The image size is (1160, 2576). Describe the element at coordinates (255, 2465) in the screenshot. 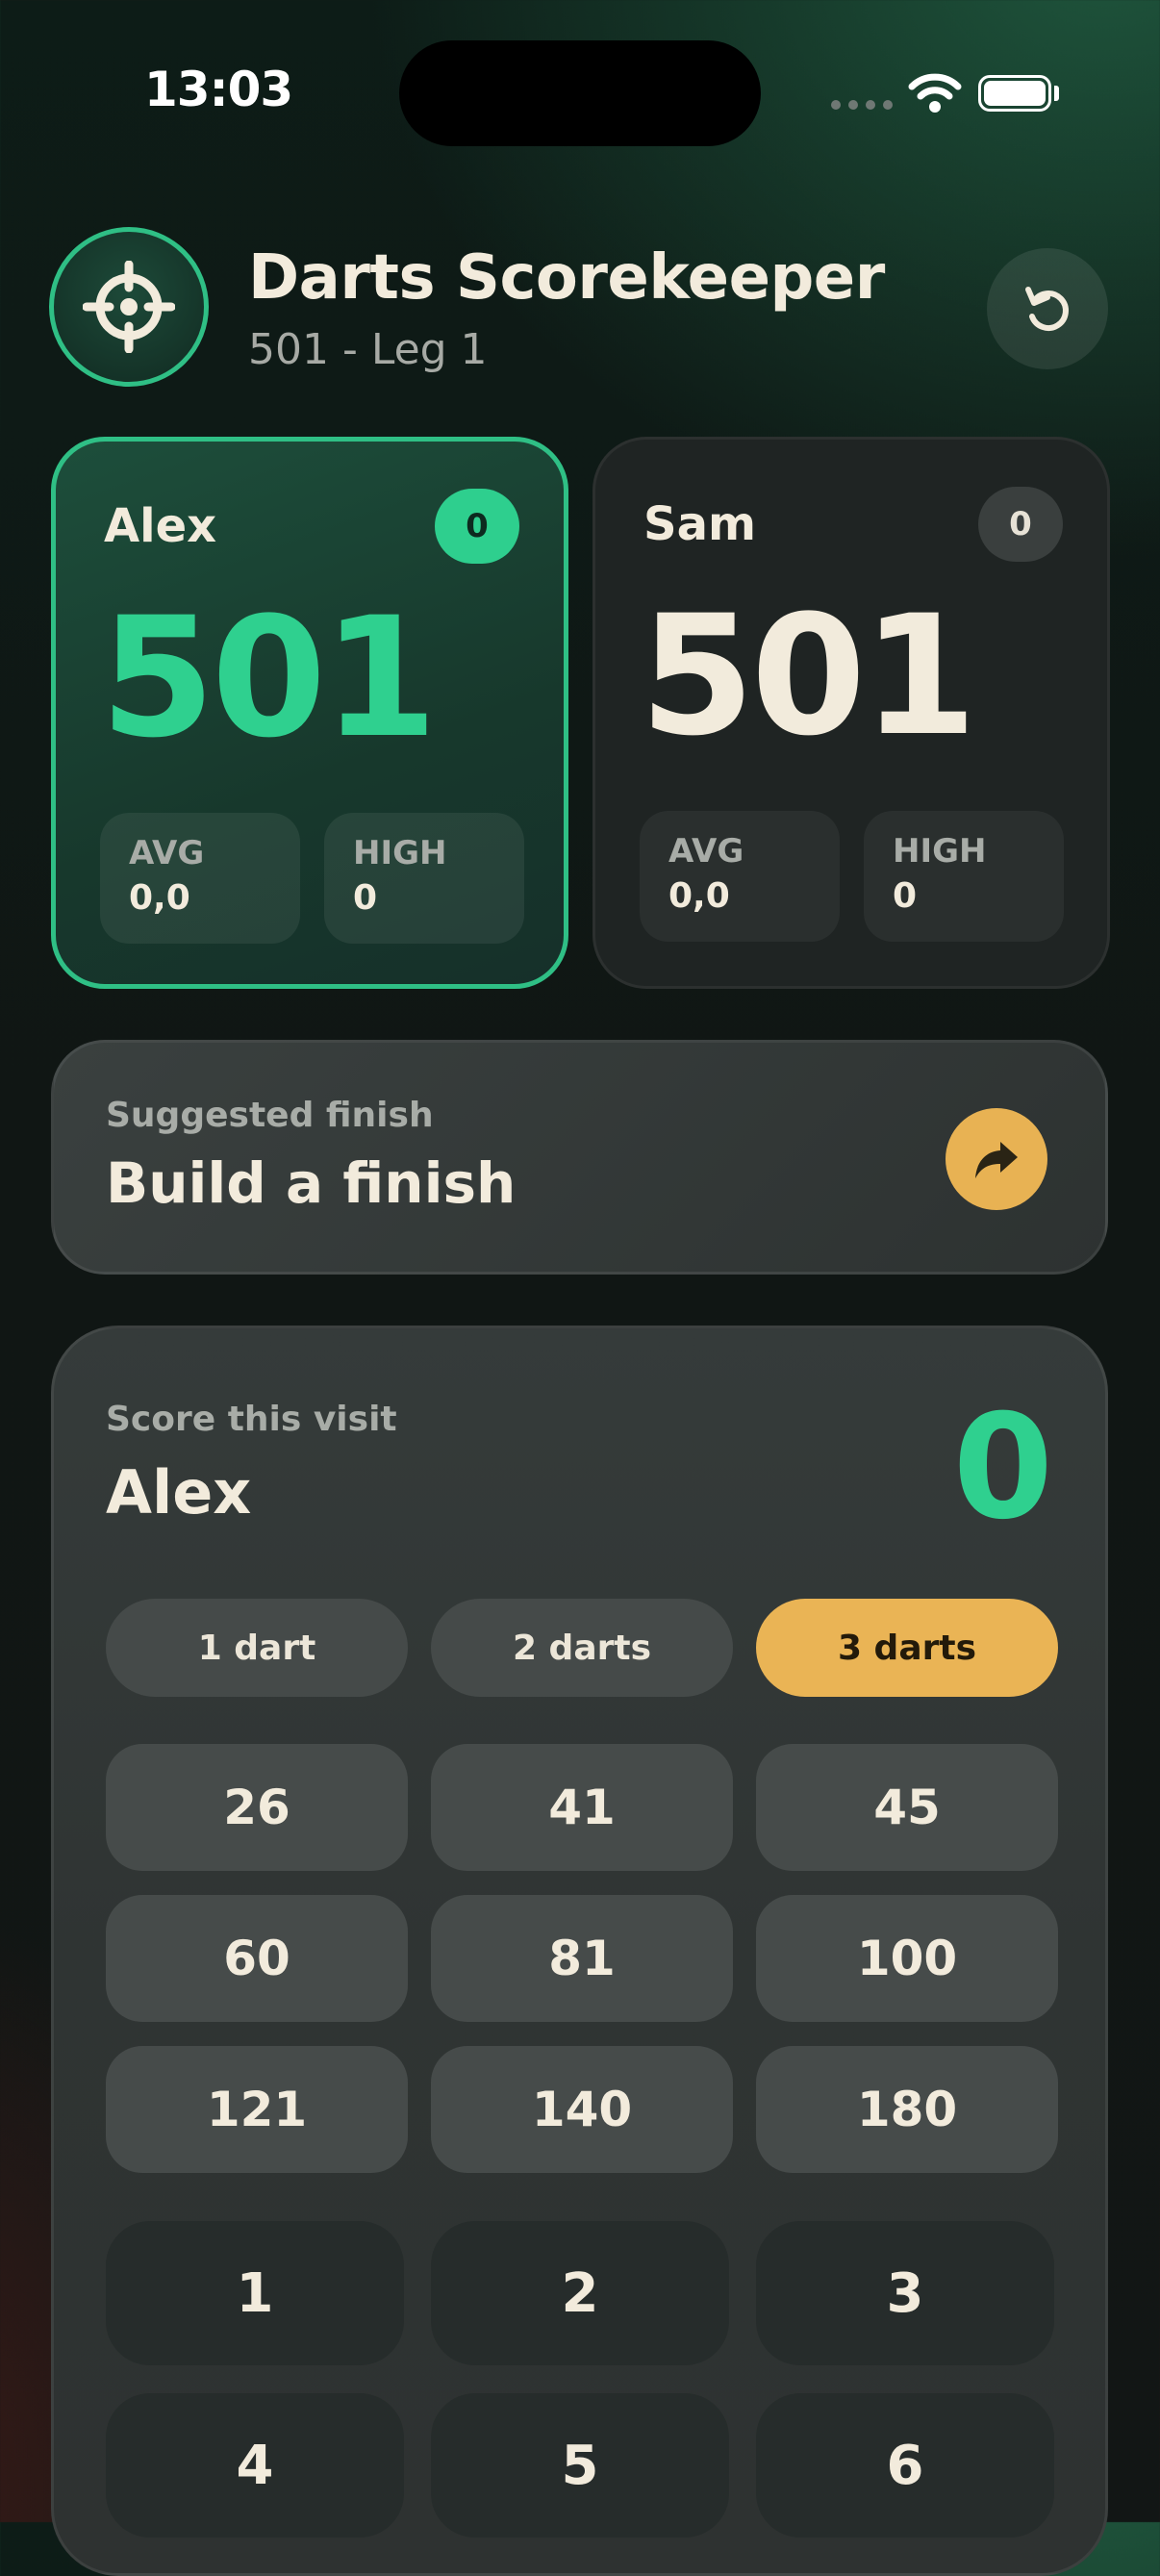

I see `keypad-4: 4` at that location.